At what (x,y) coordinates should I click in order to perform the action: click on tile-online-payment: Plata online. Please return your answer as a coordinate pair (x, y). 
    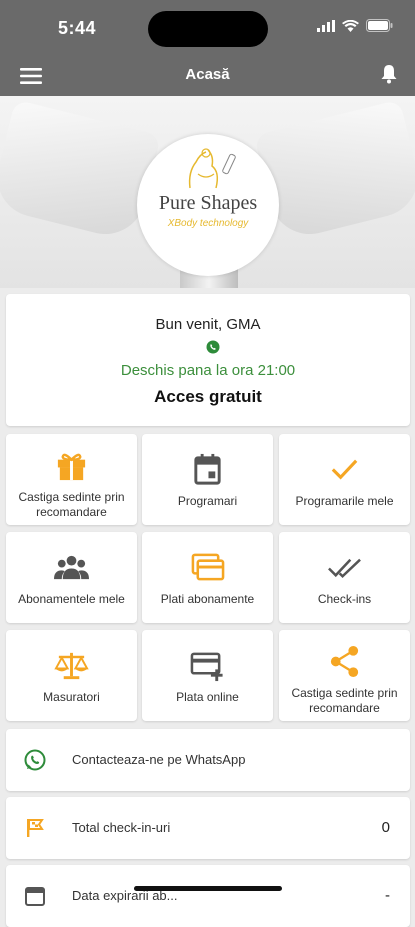
    Looking at the image, I should click on (207, 675).